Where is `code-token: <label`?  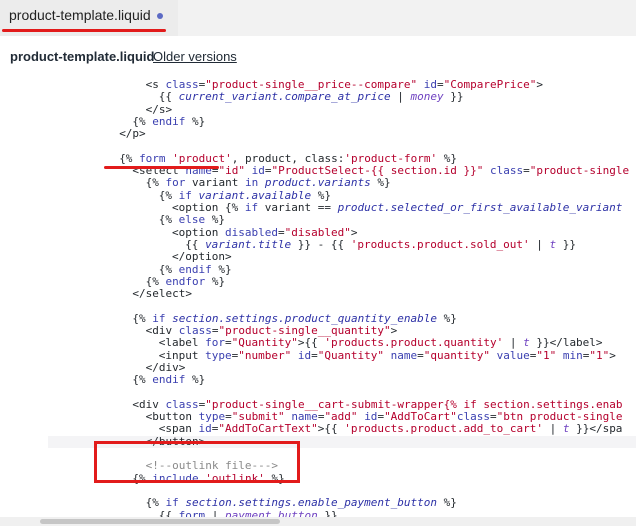 code-token: <label is located at coordinates (182, 343).